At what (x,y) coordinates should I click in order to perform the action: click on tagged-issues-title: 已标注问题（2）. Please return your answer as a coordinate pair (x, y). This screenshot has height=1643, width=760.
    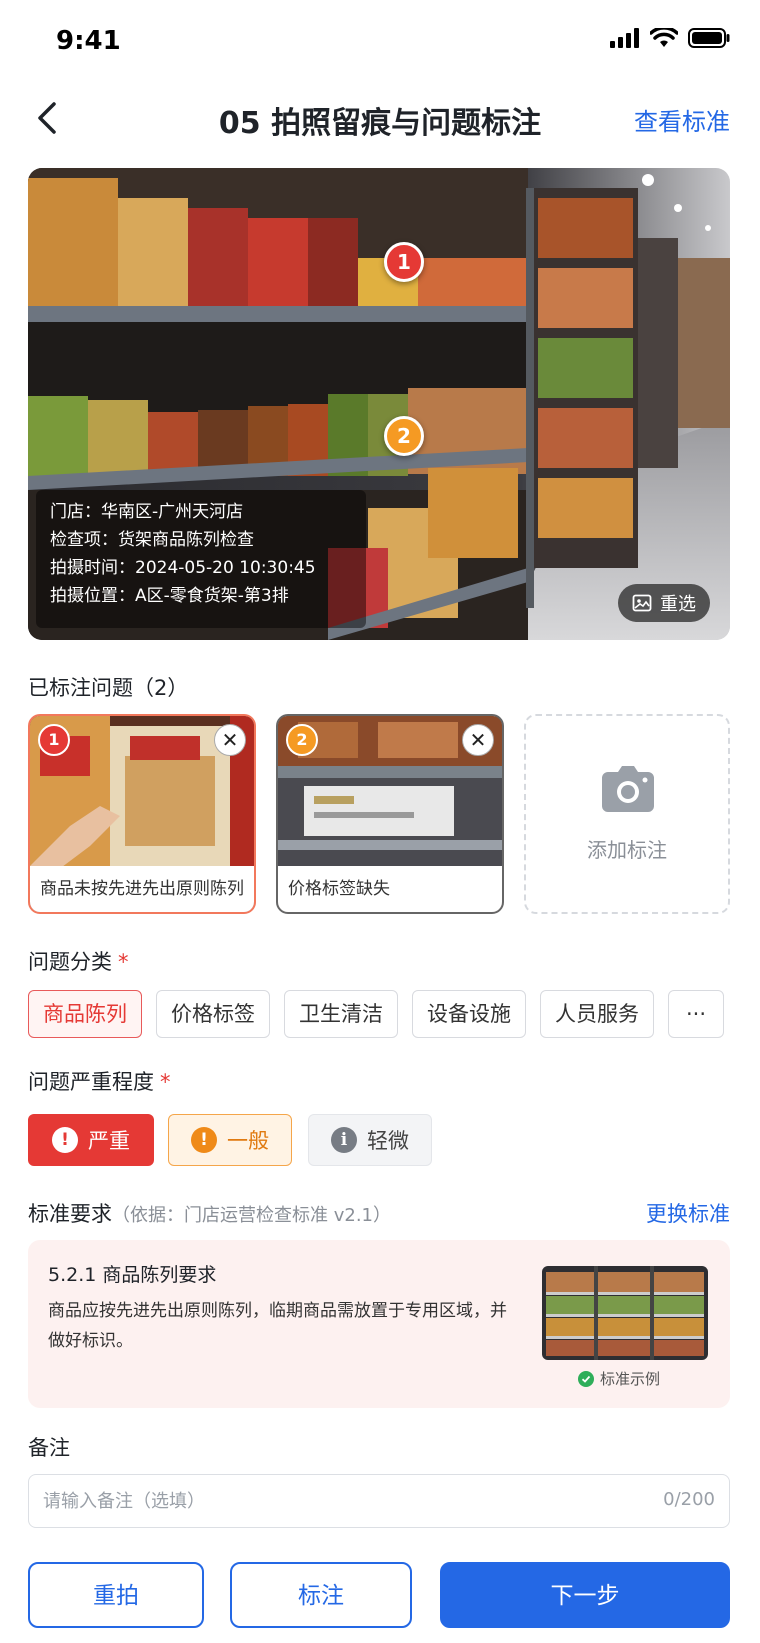
    Looking at the image, I should click on (108, 688).